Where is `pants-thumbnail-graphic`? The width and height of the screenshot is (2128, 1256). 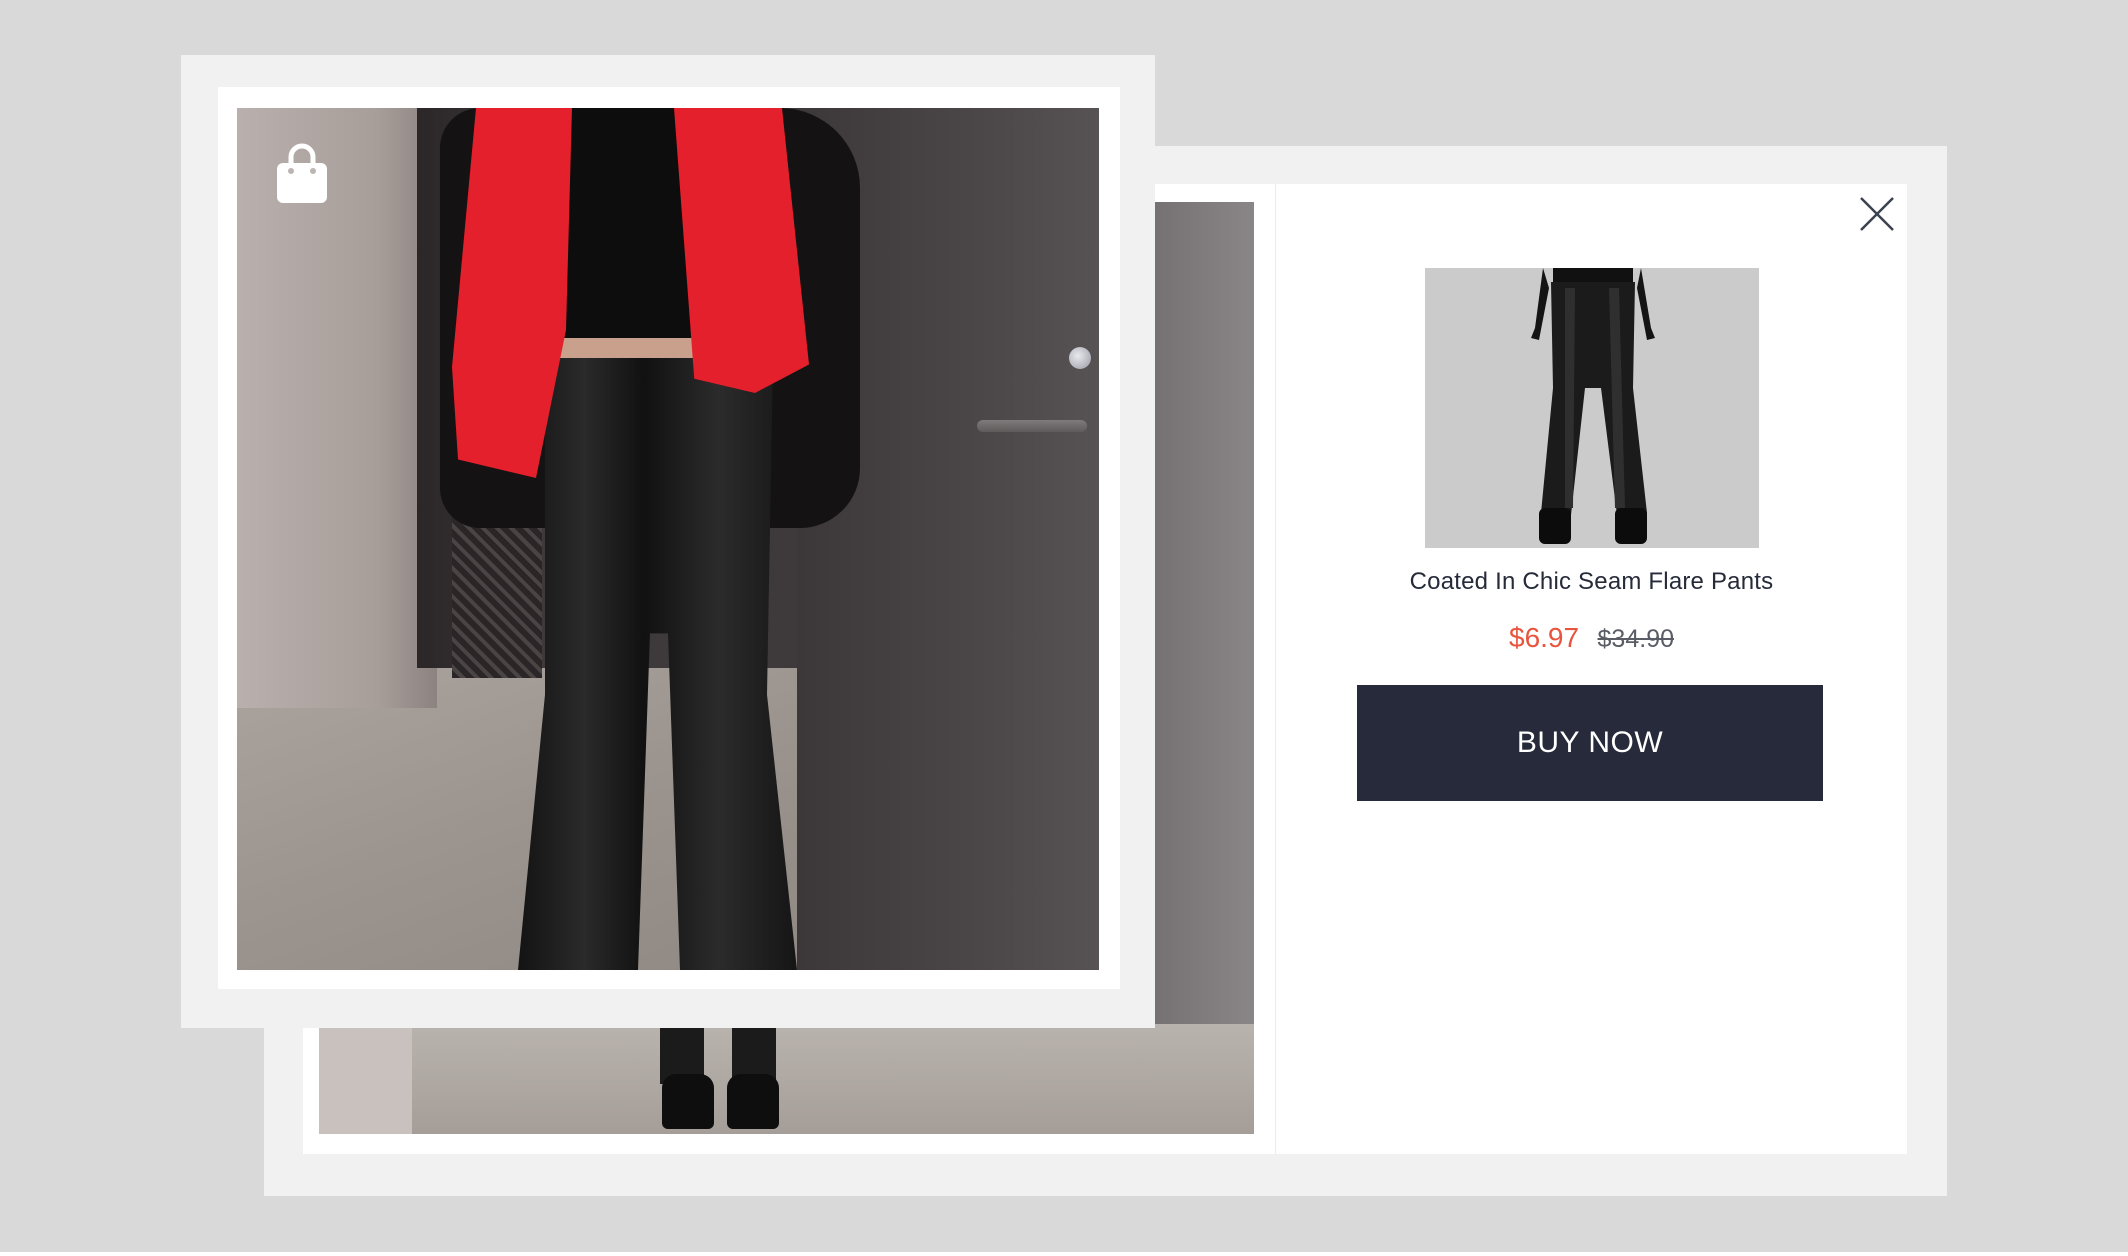
pants-thumbnail-graphic is located at coordinates (1592, 408).